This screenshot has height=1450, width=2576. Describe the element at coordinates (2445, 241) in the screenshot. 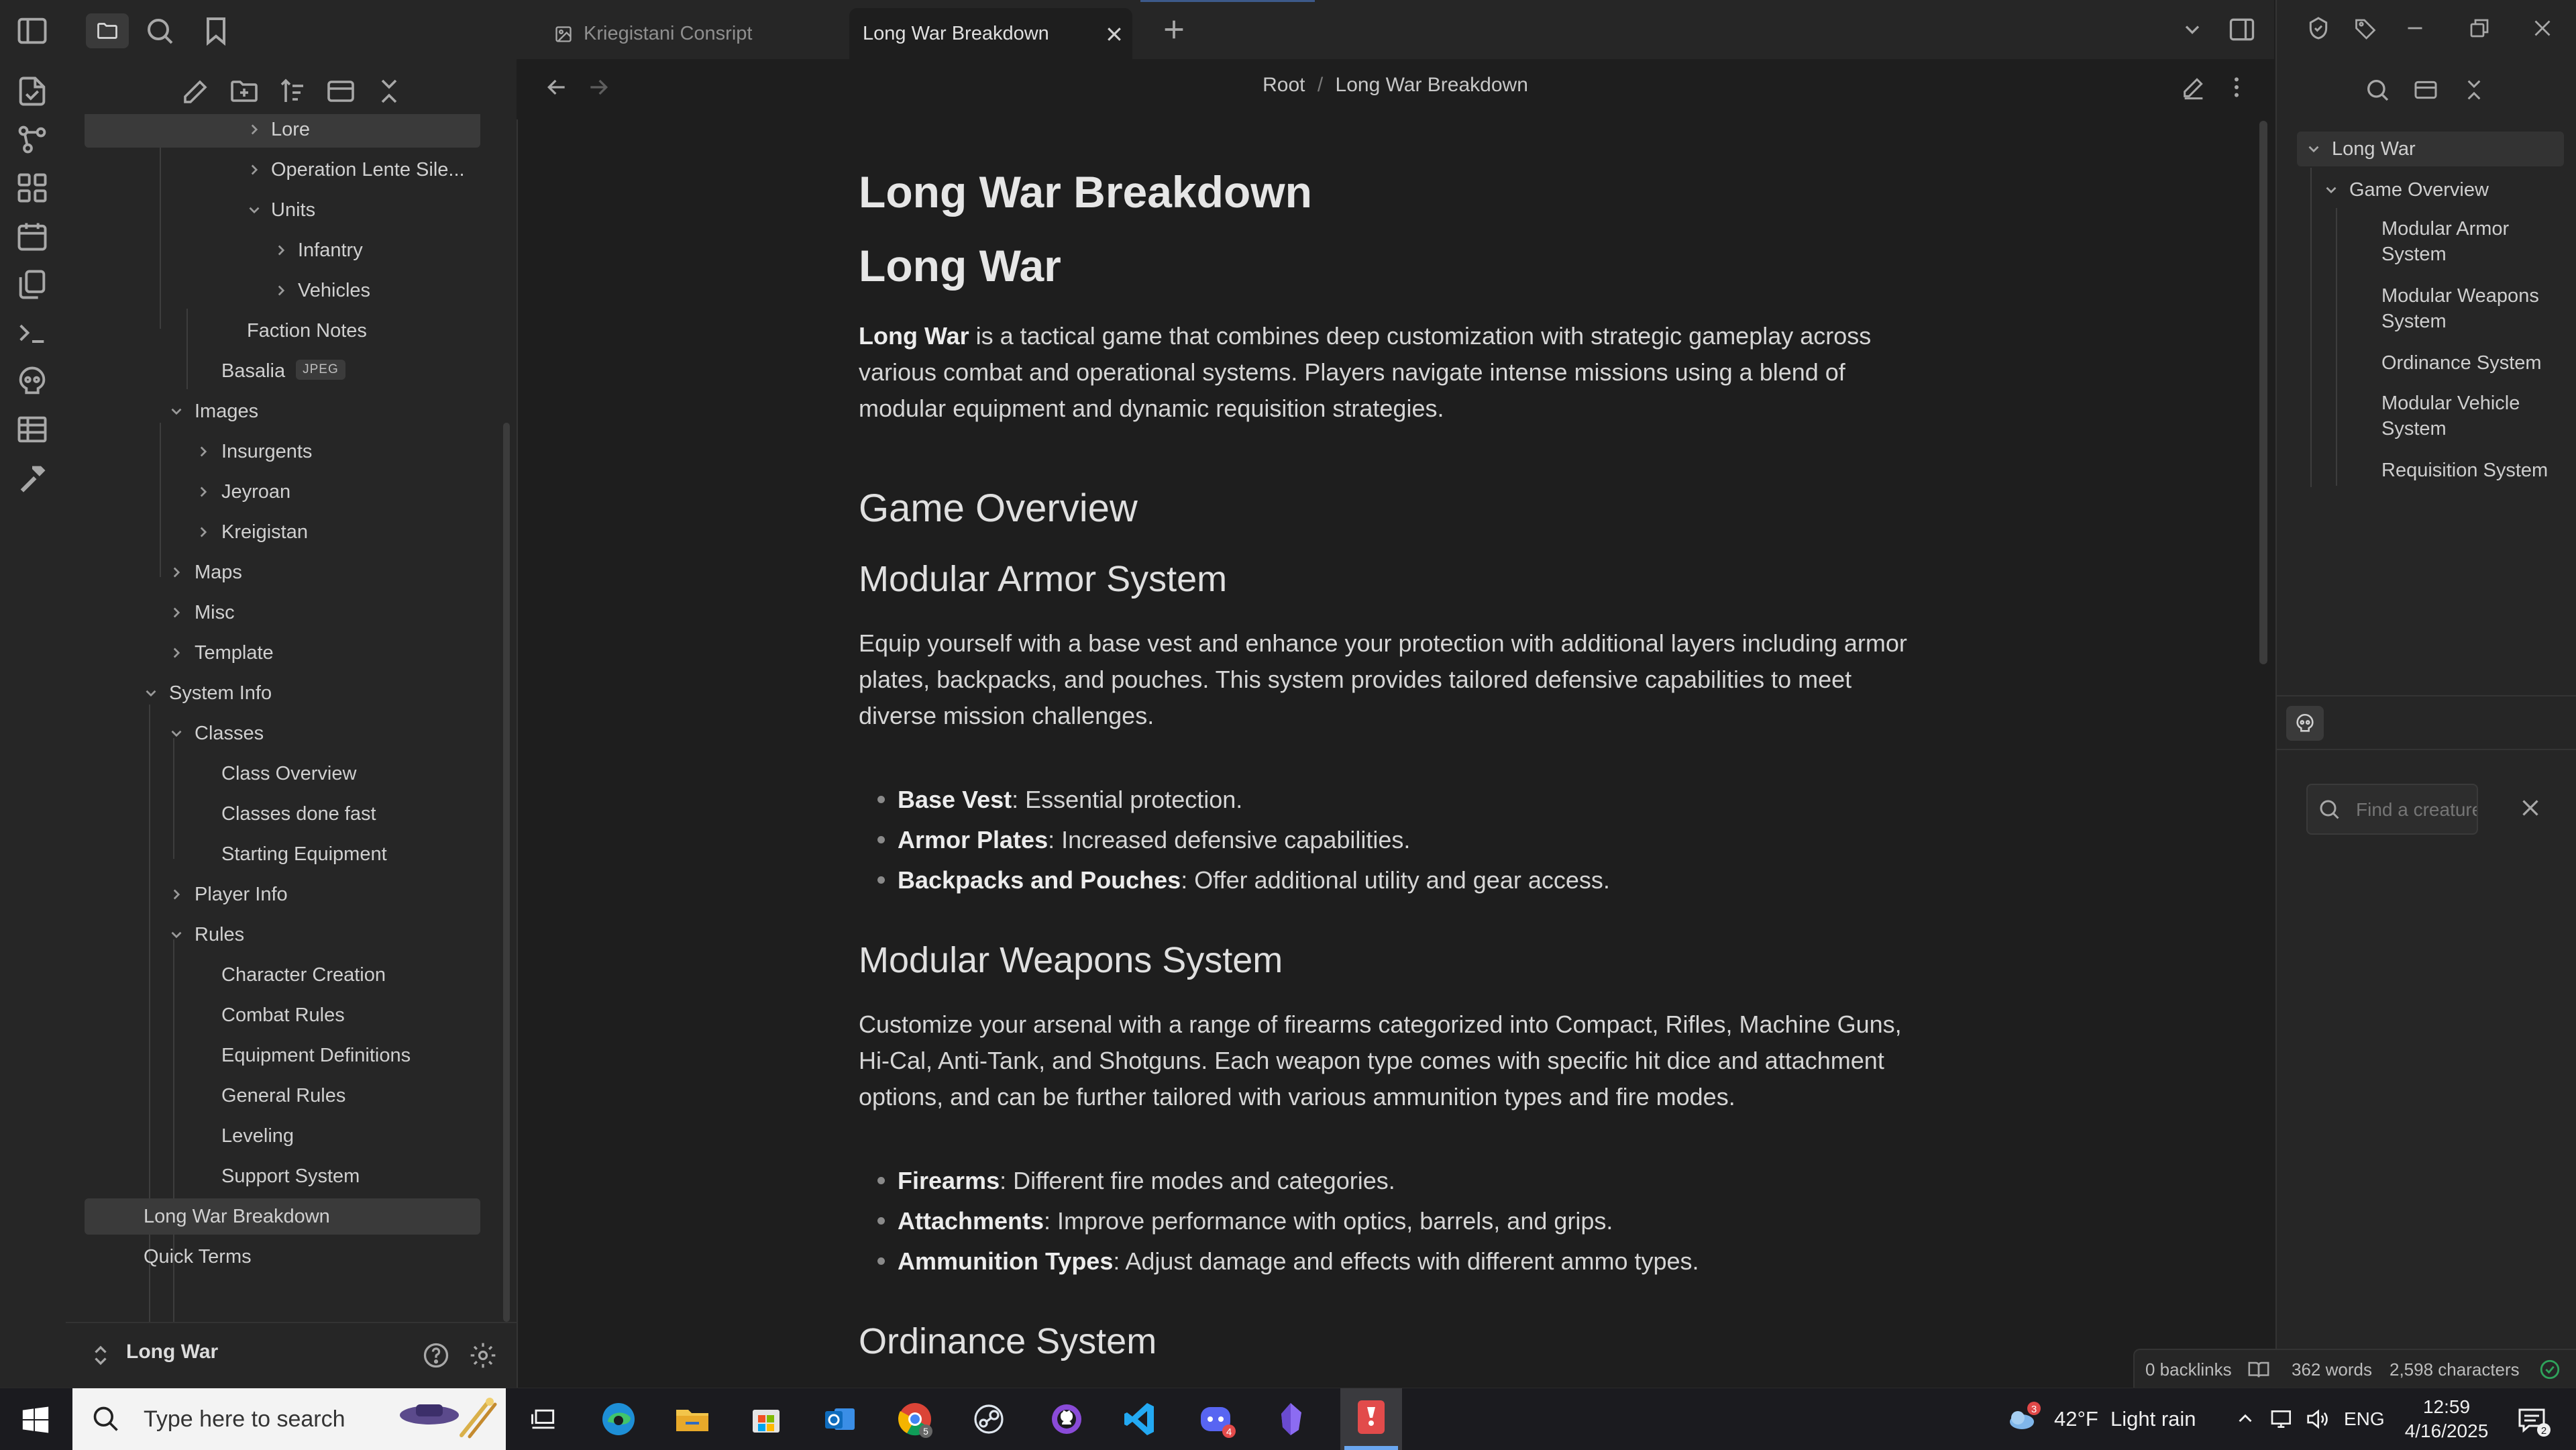

I see `outline-item-armor: Modular Armor System` at that location.